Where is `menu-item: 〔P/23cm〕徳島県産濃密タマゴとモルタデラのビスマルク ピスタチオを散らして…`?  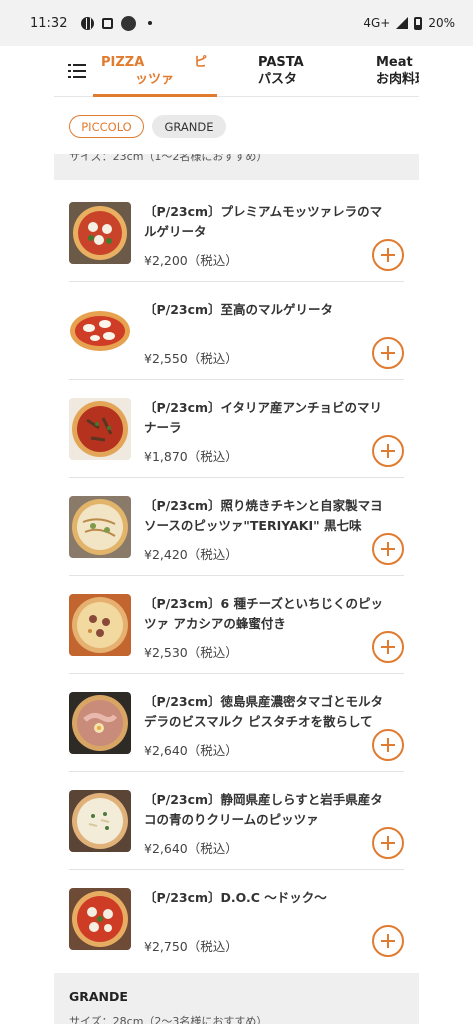
menu-item: 〔P/23cm〕徳島県産濃密タマゴとモルタデラのビスマルク ピスタチオを散らして… is located at coordinates (236, 723).